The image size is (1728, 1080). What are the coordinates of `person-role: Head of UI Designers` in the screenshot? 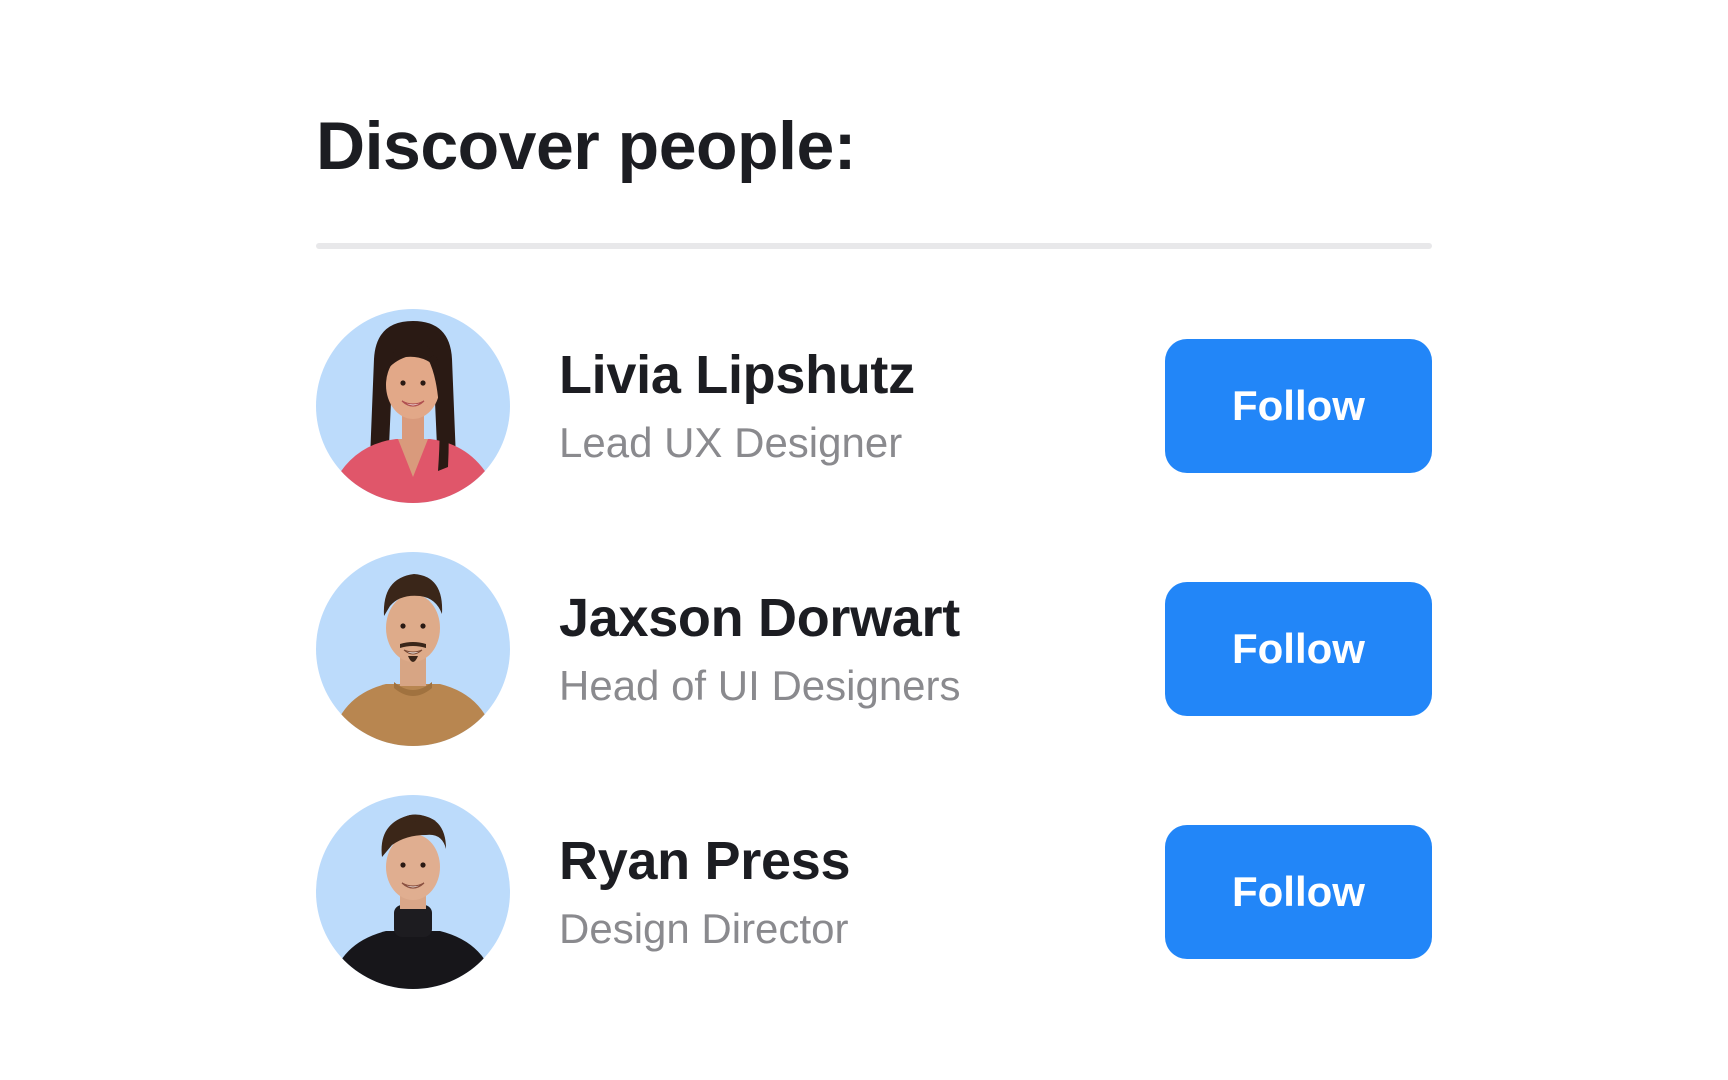 It's located at (760, 685).